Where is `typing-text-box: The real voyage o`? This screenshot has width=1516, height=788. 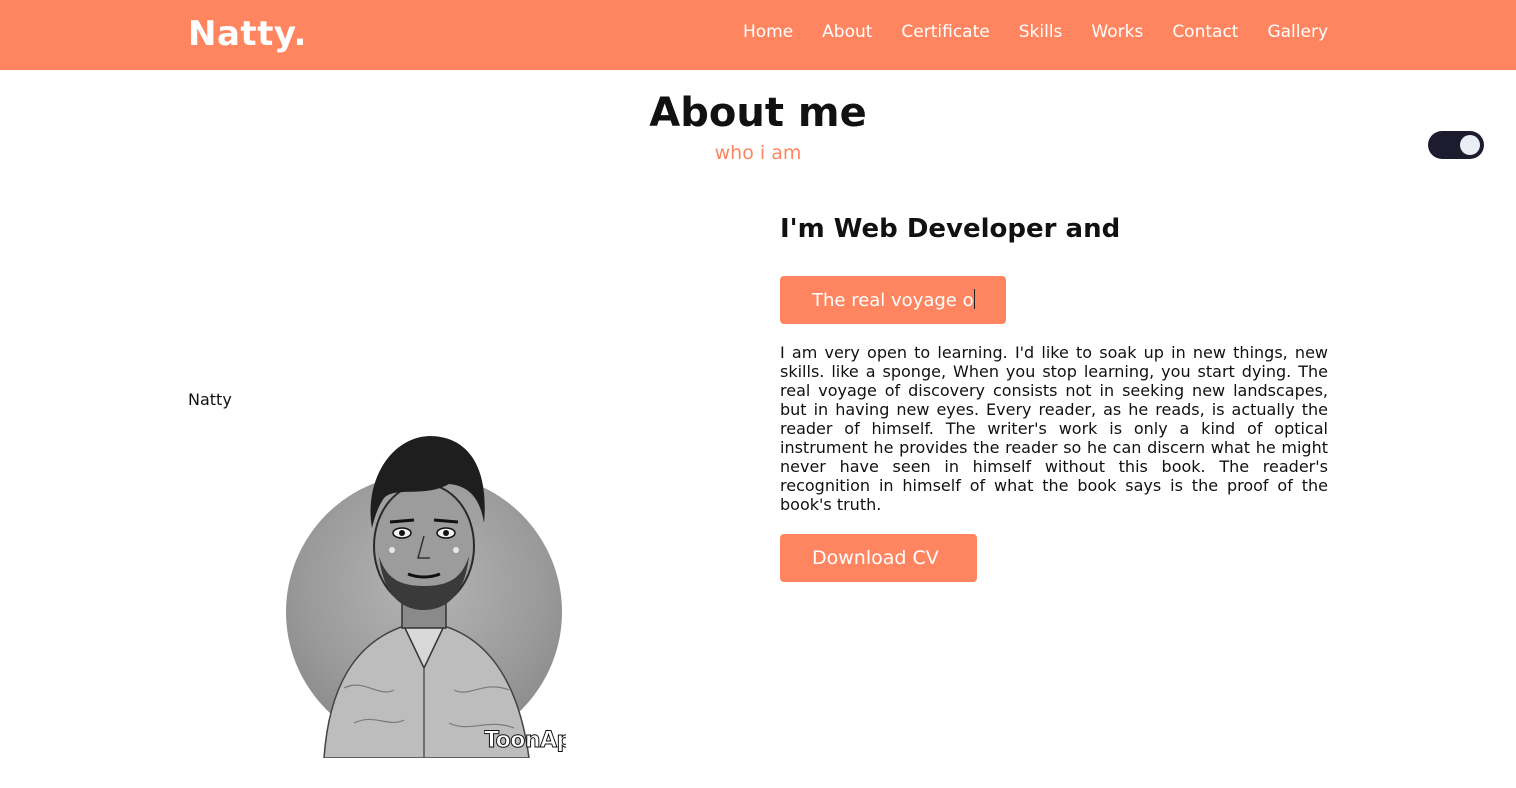
typing-text-box: The real voyage o is located at coordinates (893, 300).